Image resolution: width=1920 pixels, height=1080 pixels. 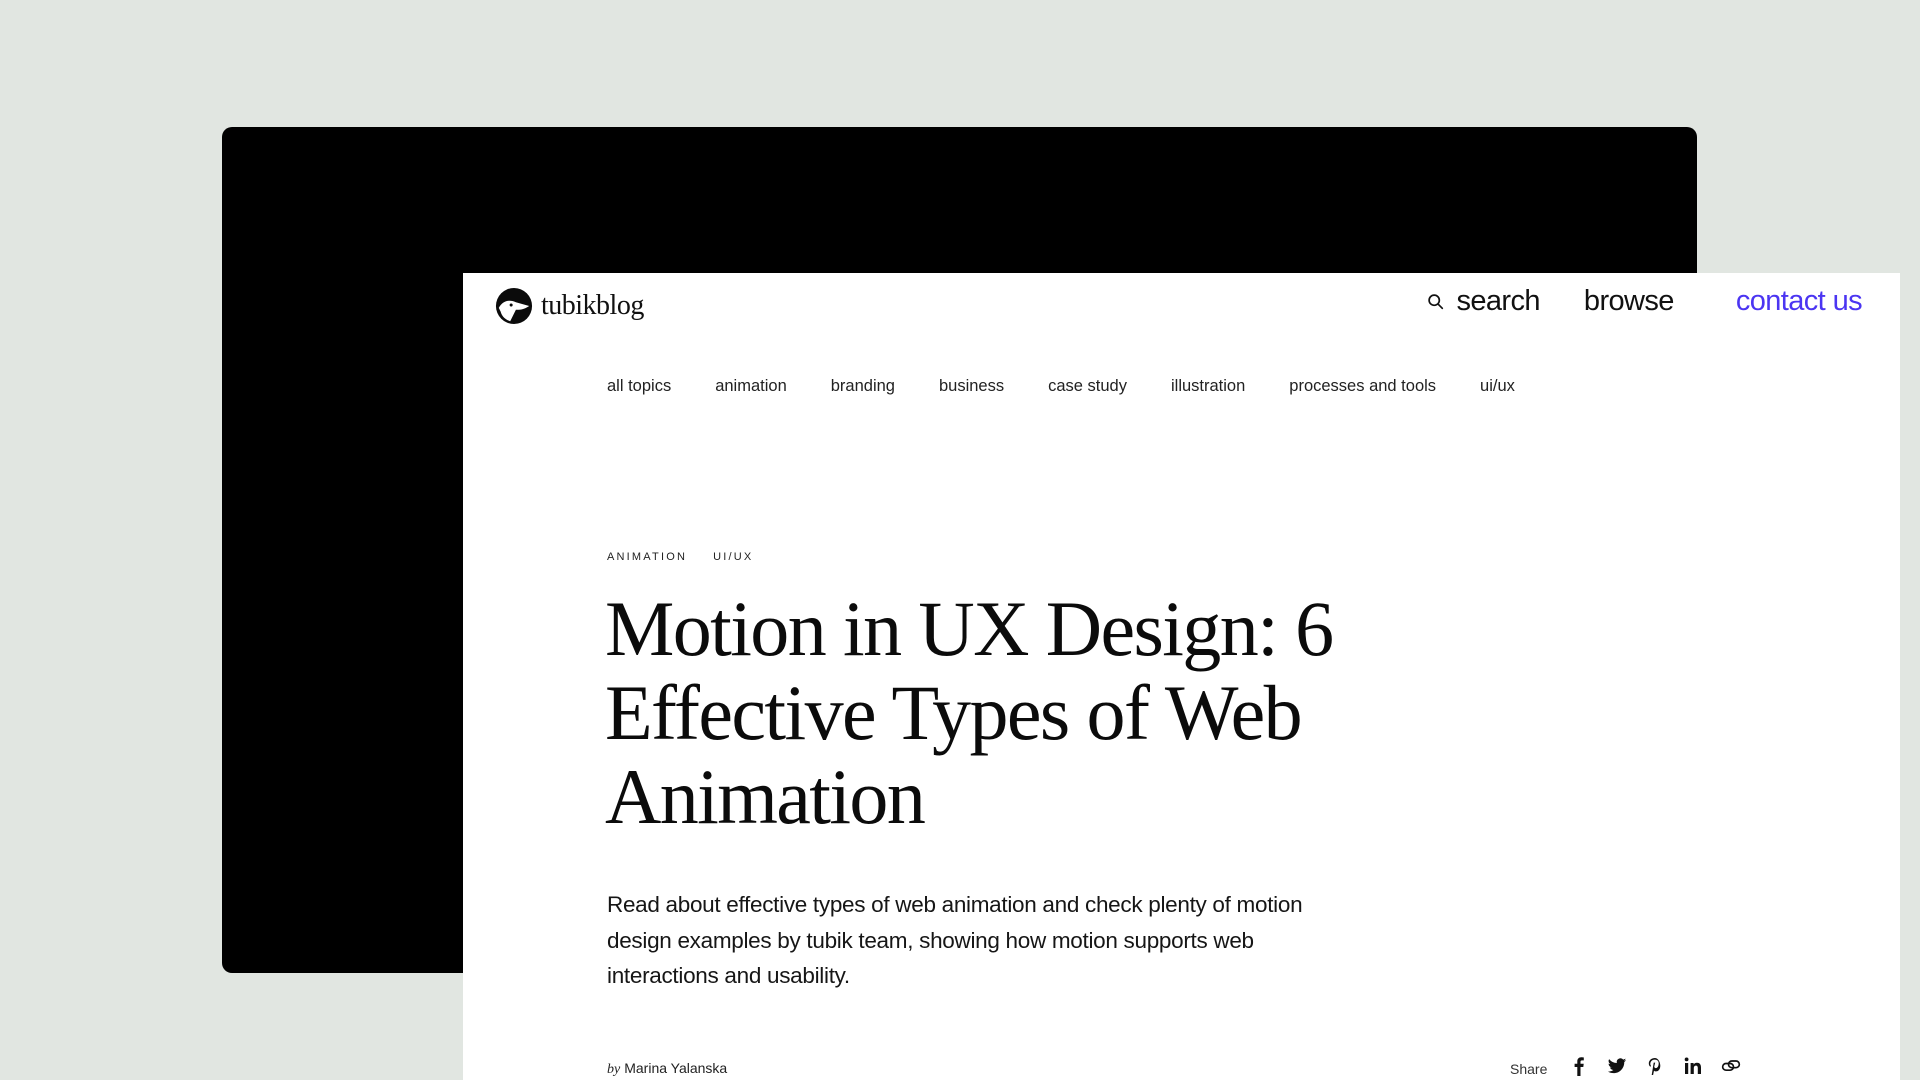 I want to click on browse-link: browse, so click(x=1629, y=301).